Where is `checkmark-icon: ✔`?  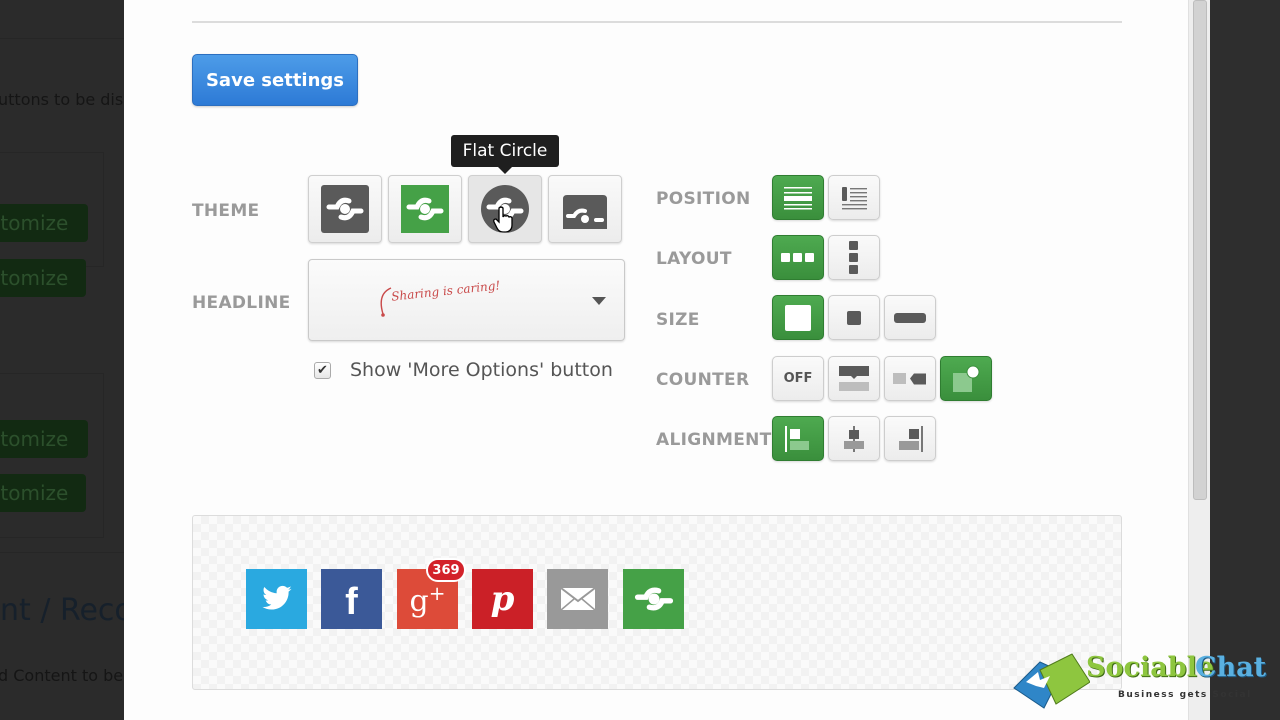 checkmark-icon: ✔ is located at coordinates (322, 370).